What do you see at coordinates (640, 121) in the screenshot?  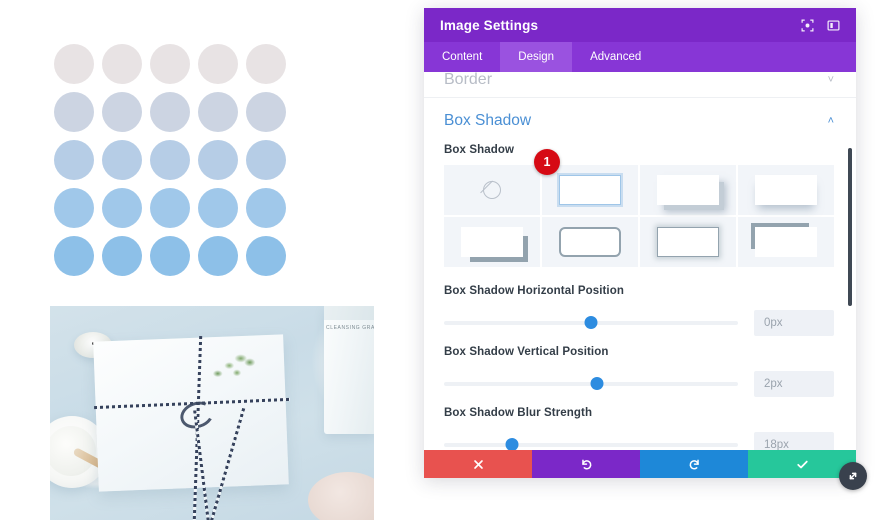 I see `section-box-shadow: Box Shadow ˄` at bounding box center [640, 121].